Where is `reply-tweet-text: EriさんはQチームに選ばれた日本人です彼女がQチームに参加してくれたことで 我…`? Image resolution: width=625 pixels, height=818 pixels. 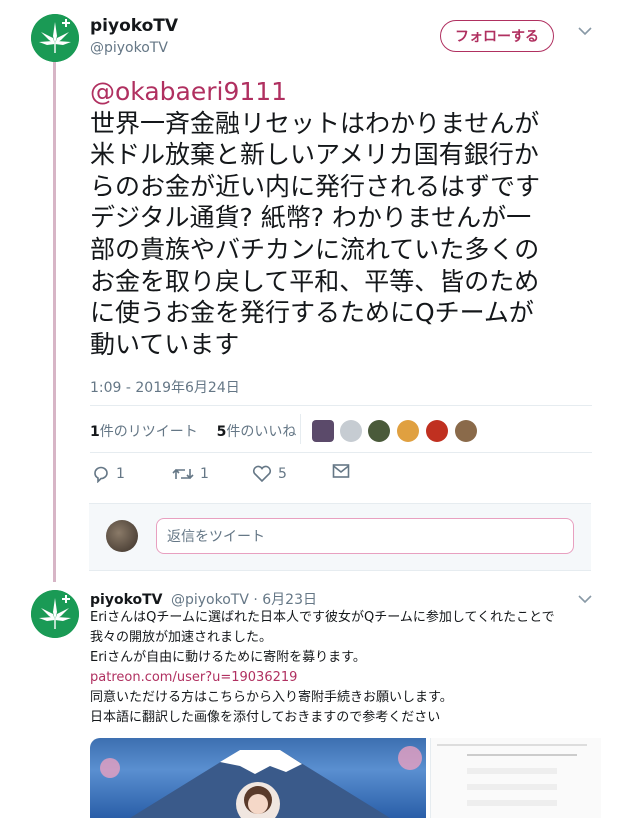
reply-tweet-text: EriさんはQチームに選ばれた日本人です彼女がQチームに参加してくれたことで 我… is located at coordinates (345, 668).